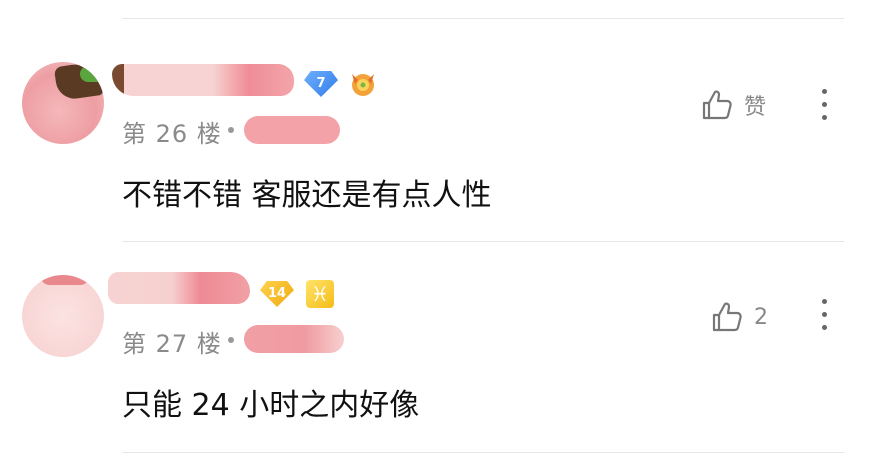 The image size is (870, 460). I want to click on floor-number: 第 27 楼, so click(172, 344).